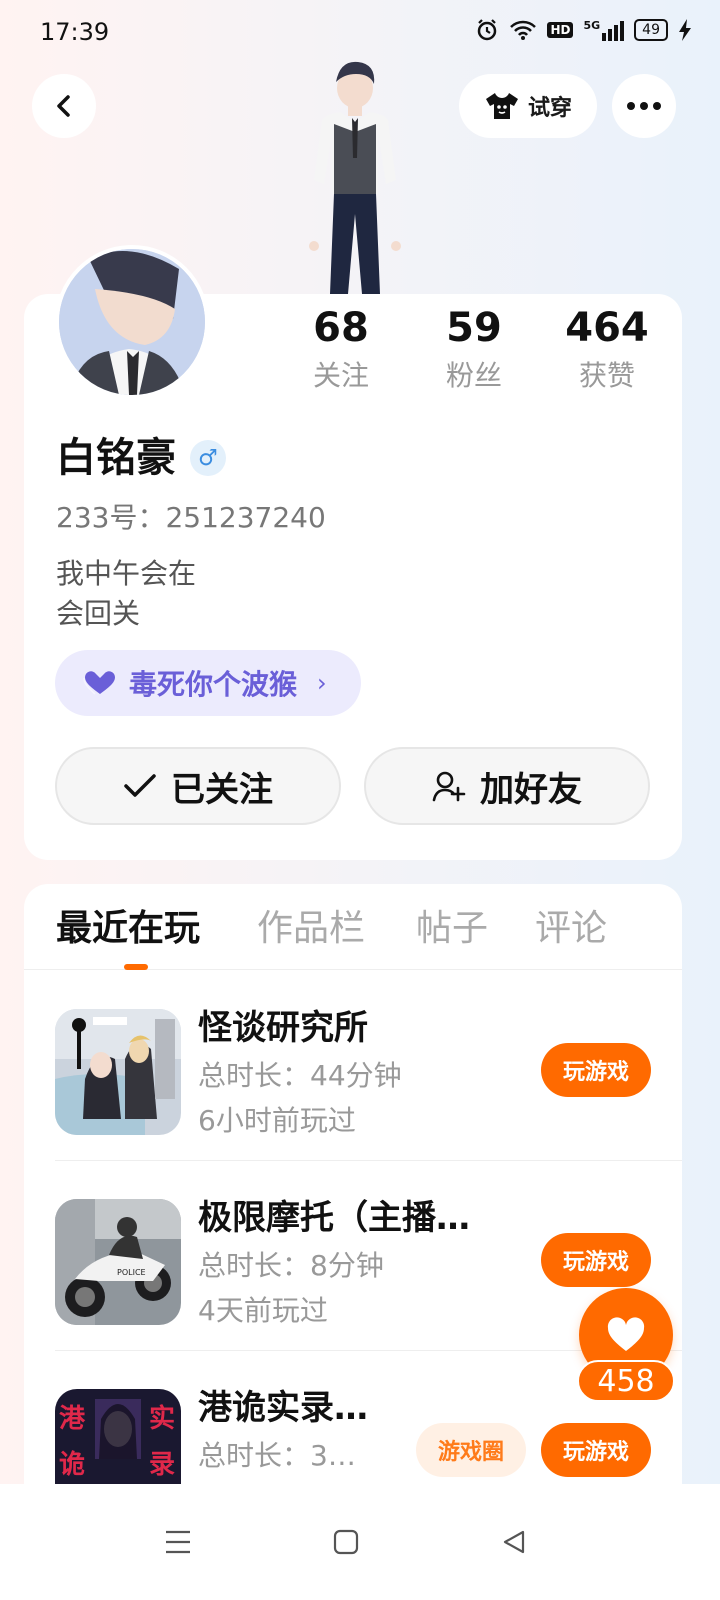  I want to click on try-on-label: 试穿, so click(549, 108).